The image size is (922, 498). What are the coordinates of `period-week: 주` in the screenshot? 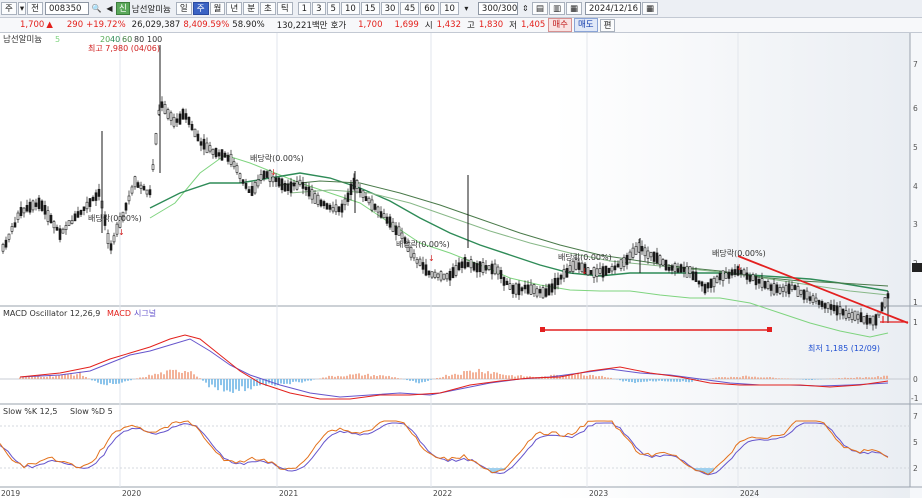 It's located at (200, 8).